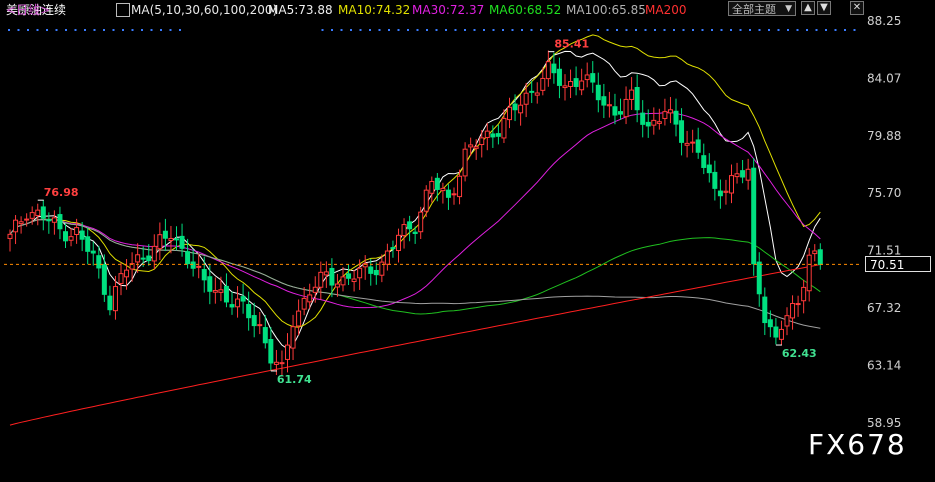  Describe the element at coordinates (123, 10) in the screenshot. I see `ma-settings-icon` at that location.